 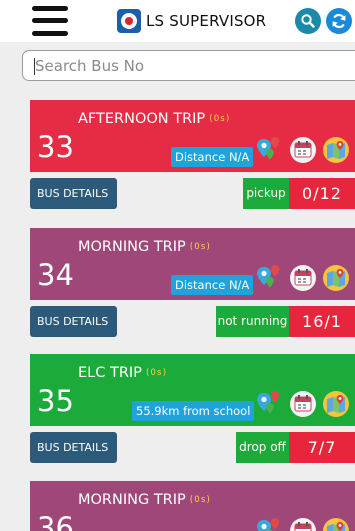 What do you see at coordinates (266, 193) in the screenshot?
I see `status-badge: pickup` at bounding box center [266, 193].